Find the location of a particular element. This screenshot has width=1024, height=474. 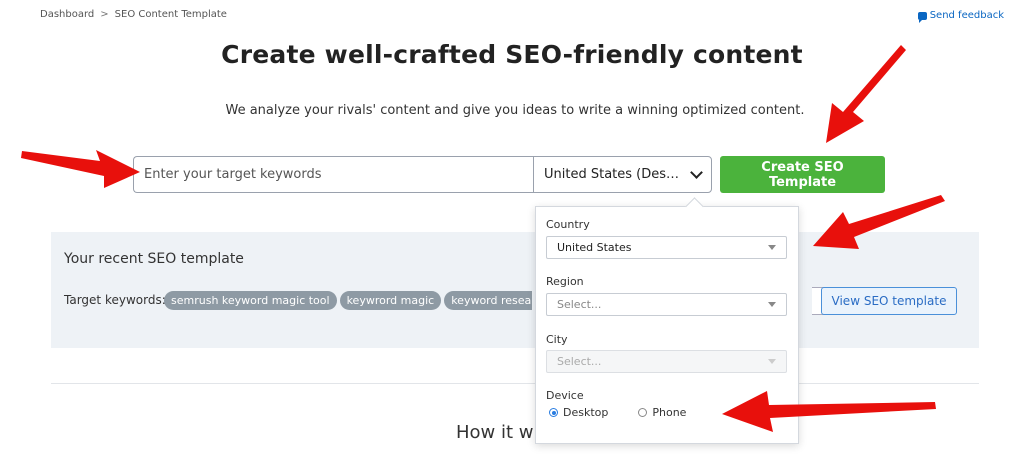

device-phone-radio: Phone is located at coordinates (662, 412).